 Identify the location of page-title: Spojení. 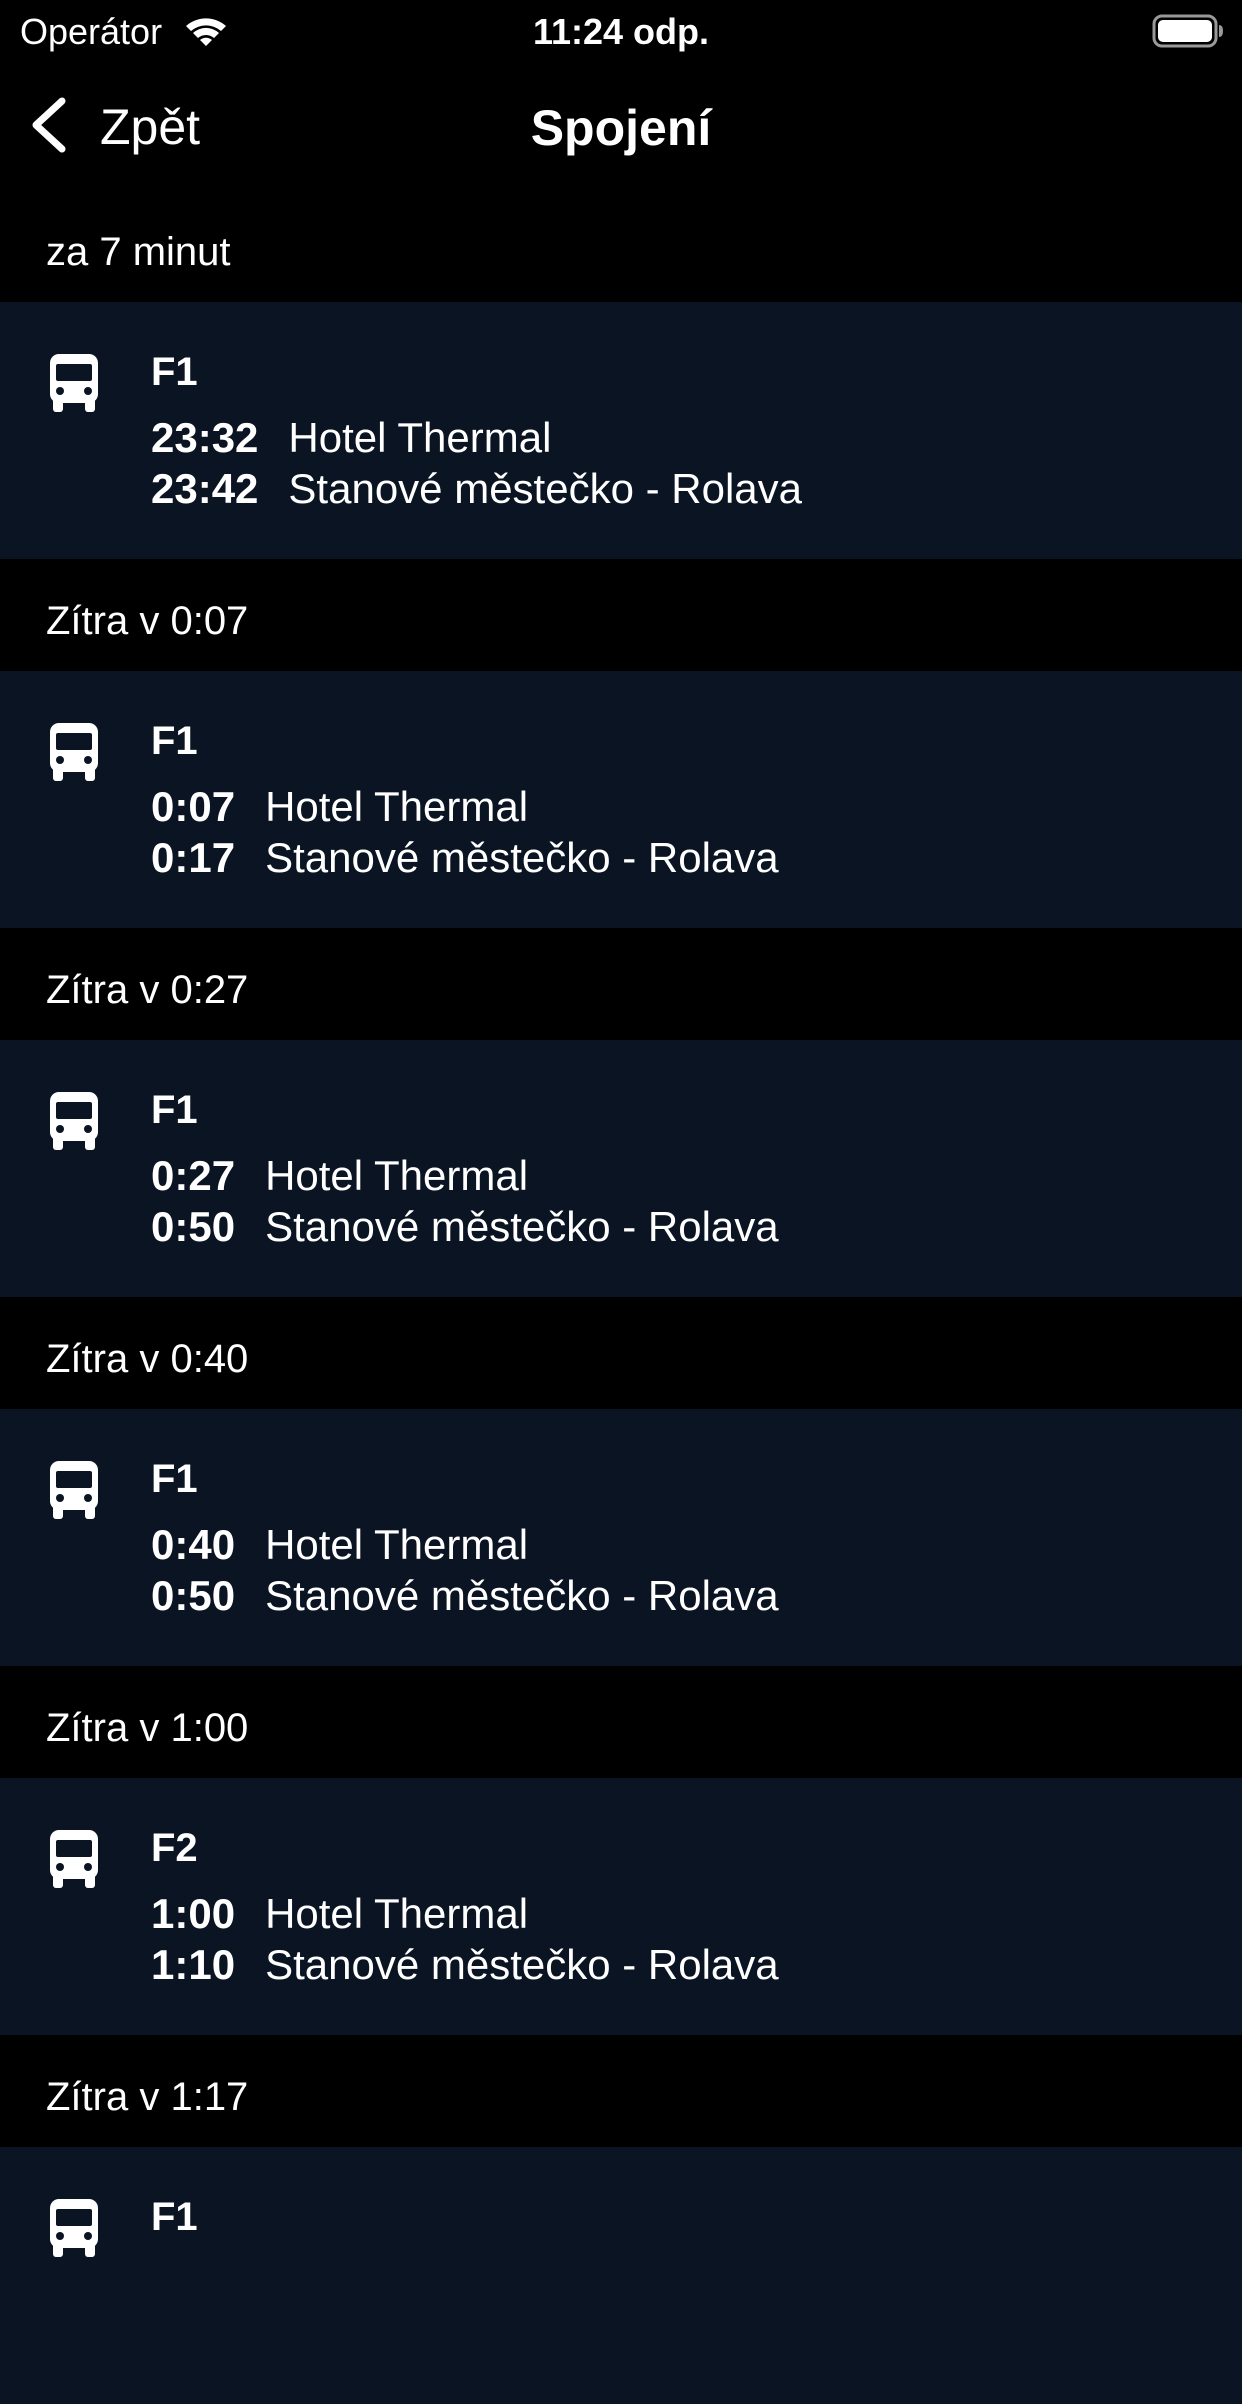
(621, 128).